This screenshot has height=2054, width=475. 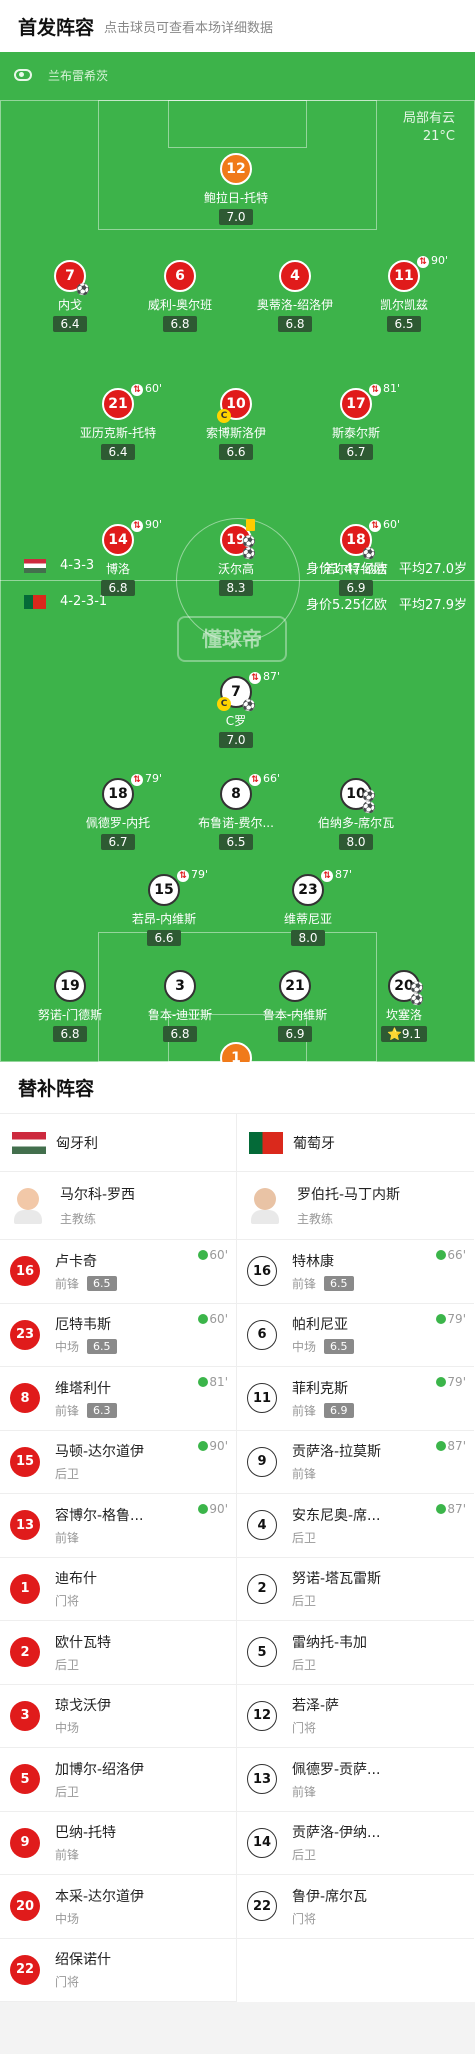 I want to click on sub-player-row: 8 维塔利什 前锋 6.3 81', so click(x=118, y=1399).